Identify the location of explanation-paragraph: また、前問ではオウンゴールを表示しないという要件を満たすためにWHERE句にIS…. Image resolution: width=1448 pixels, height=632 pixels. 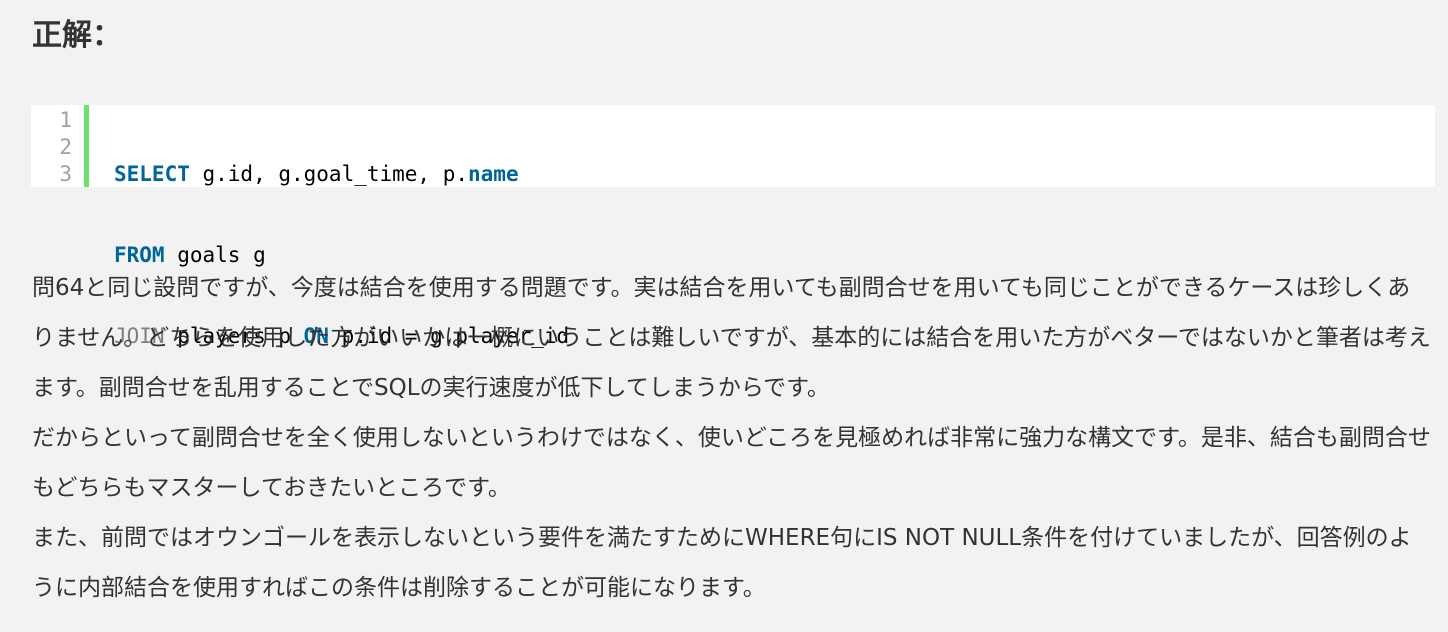
(722, 563).